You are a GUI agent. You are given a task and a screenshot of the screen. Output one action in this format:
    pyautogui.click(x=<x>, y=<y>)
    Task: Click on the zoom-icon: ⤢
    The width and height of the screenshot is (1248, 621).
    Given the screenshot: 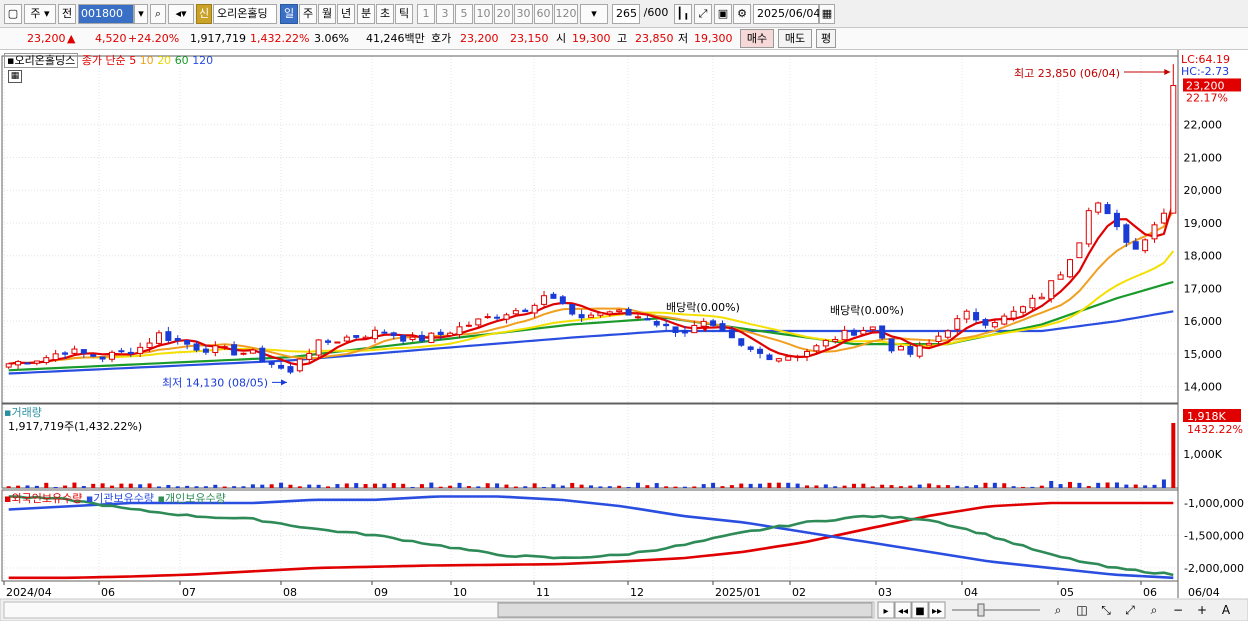 What is the action you would take?
    pyautogui.click(x=703, y=14)
    